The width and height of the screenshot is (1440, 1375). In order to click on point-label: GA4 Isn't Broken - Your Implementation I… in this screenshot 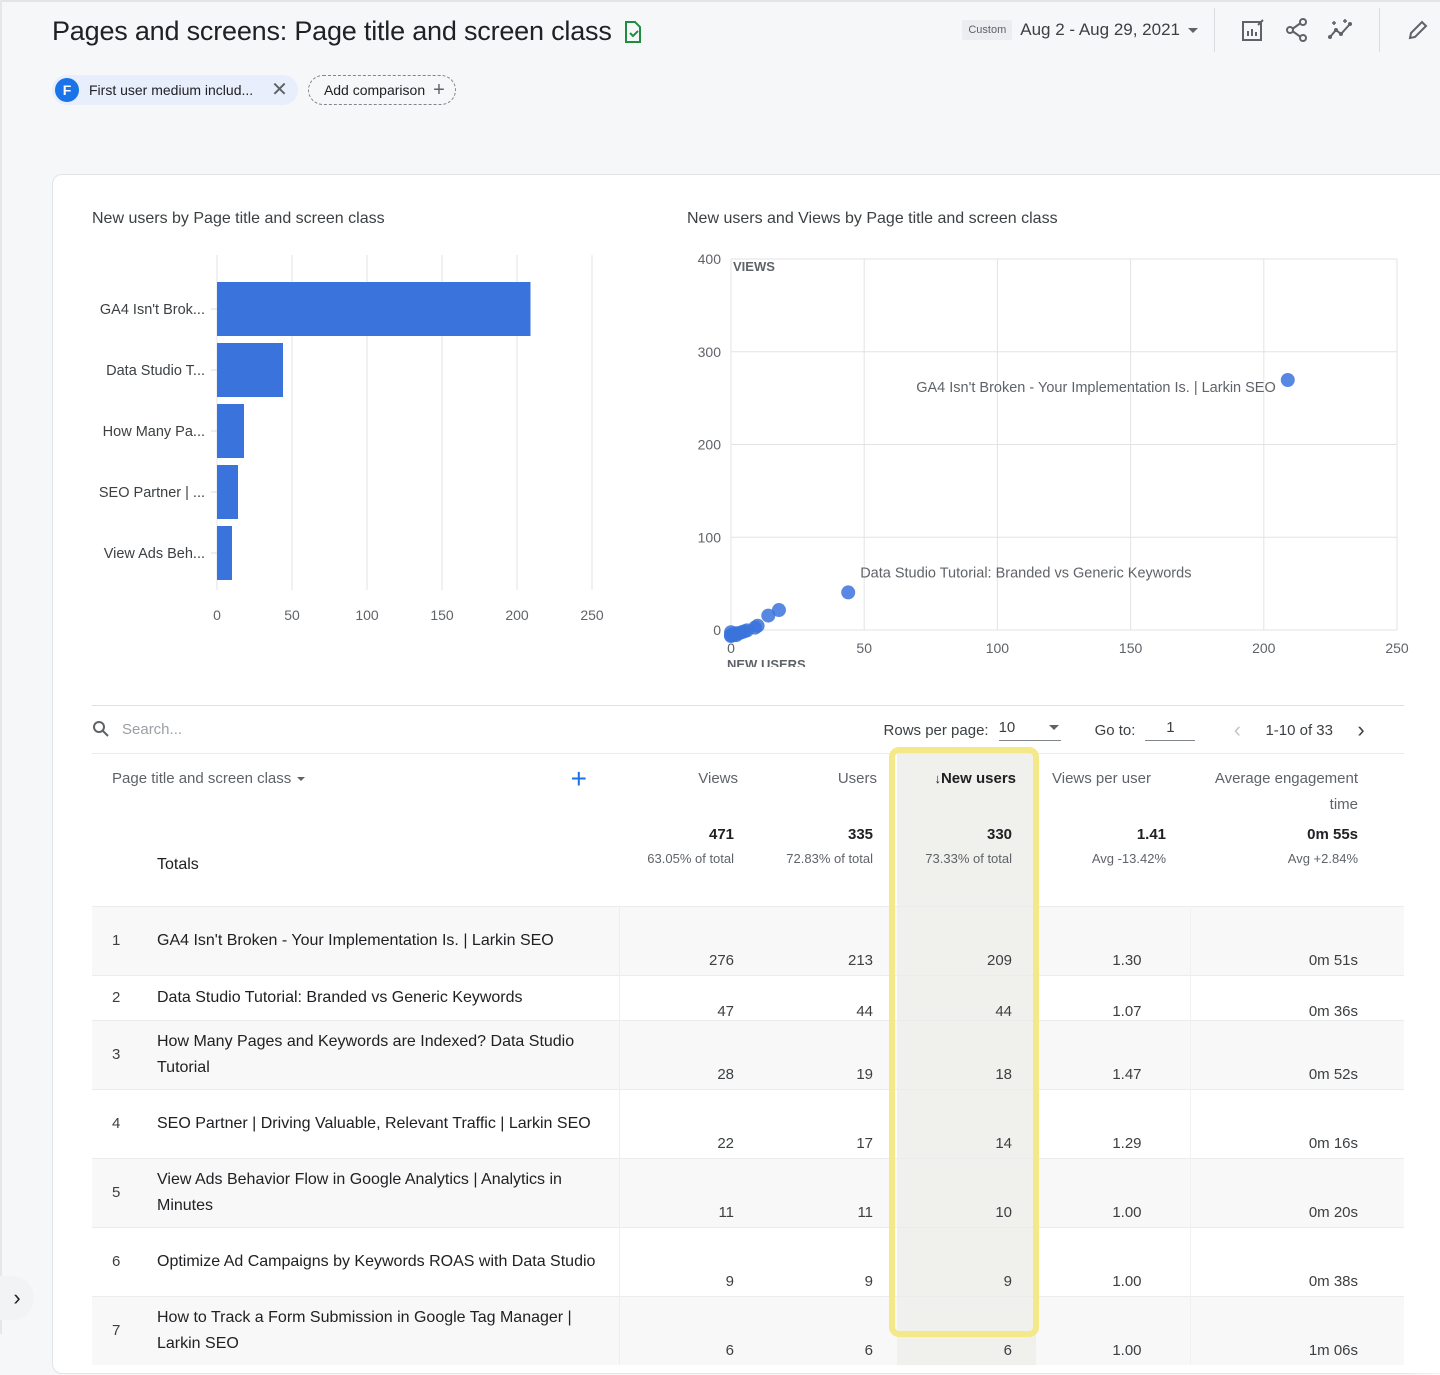, I will do `click(1096, 388)`.